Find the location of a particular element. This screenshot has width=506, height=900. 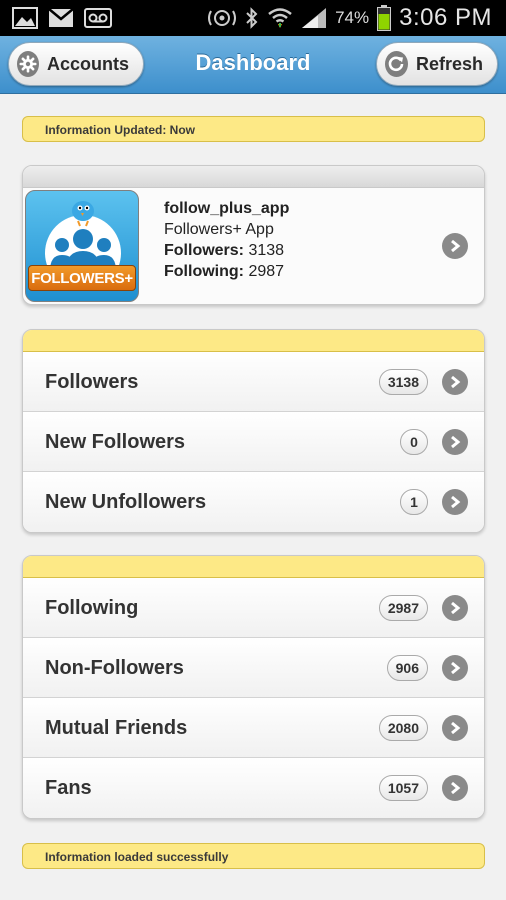

count-badge: 1057 is located at coordinates (403, 788).